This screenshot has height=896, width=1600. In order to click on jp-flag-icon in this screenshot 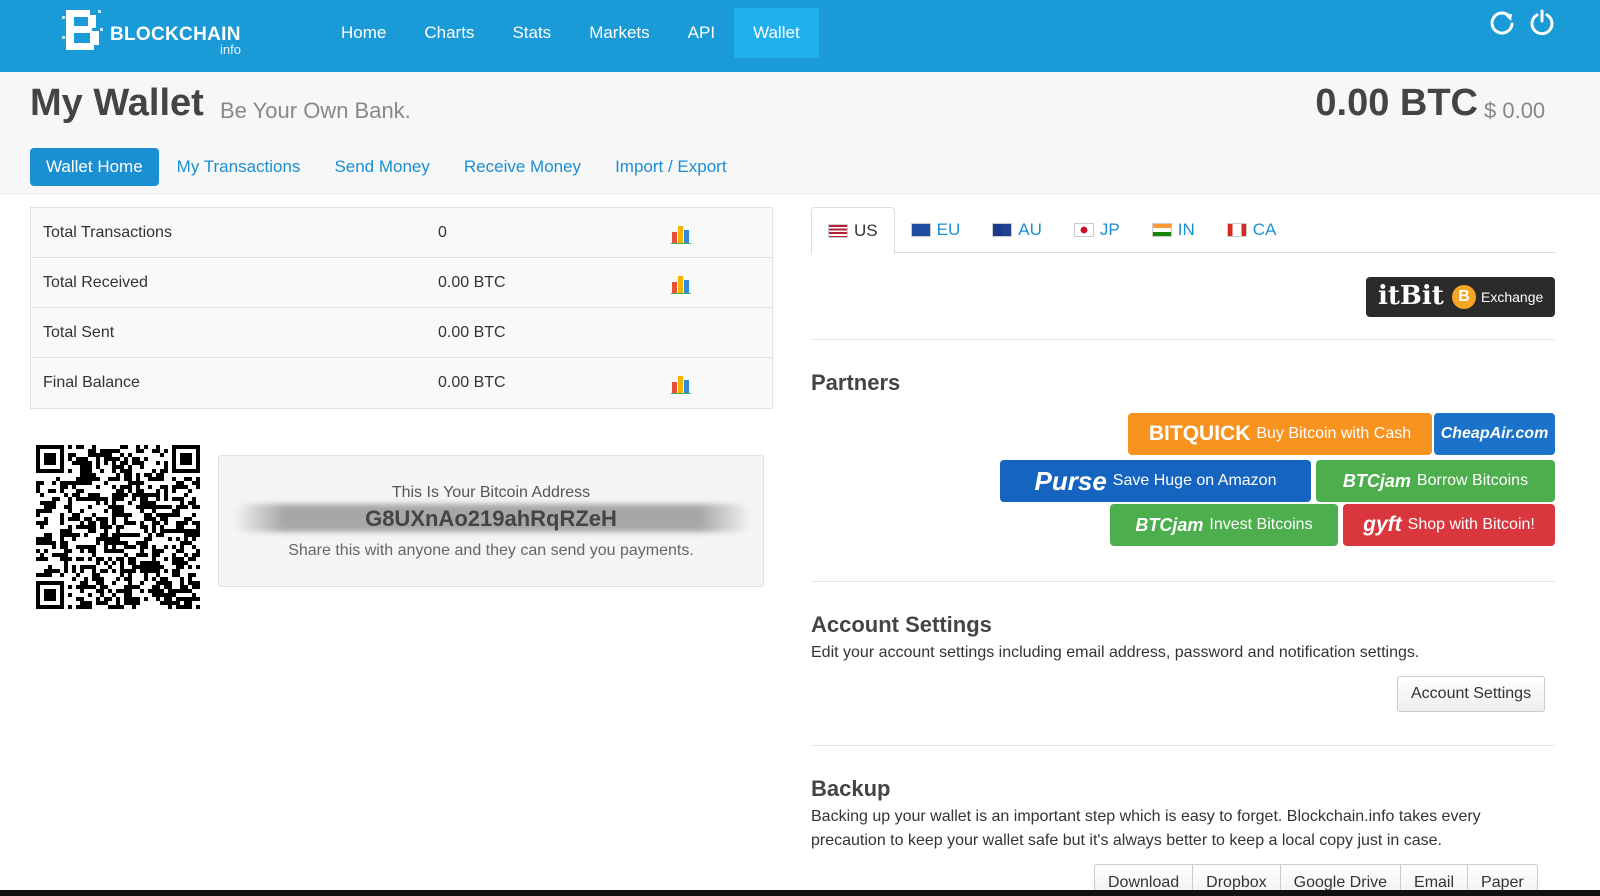, I will do `click(1083, 230)`.